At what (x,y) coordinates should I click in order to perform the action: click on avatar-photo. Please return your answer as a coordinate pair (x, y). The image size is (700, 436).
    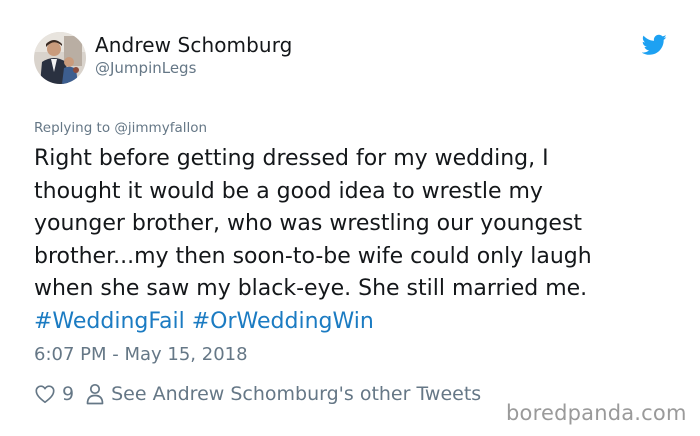
    Looking at the image, I should click on (60, 58).